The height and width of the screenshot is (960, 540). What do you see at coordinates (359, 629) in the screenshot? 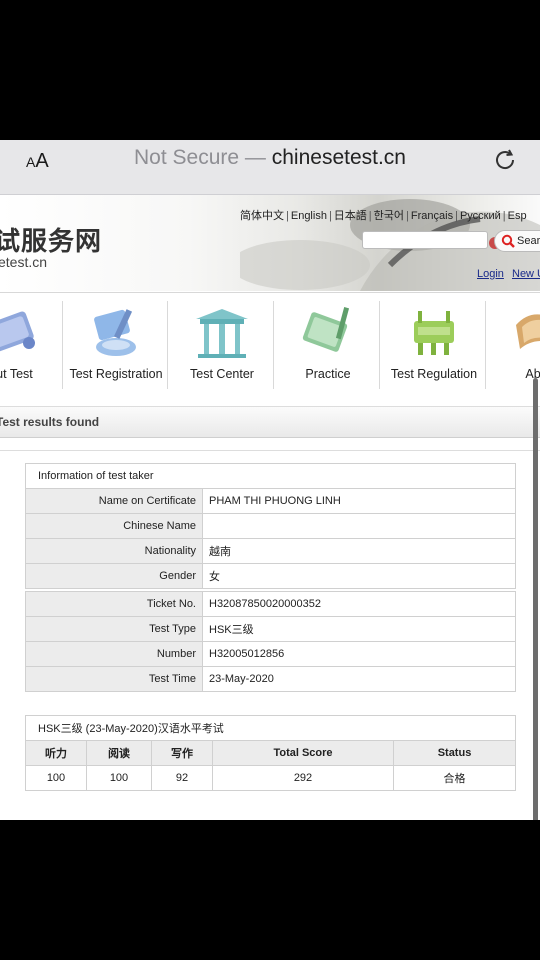
I see `row-value: HSK三级` at bounding box center [359, 629].